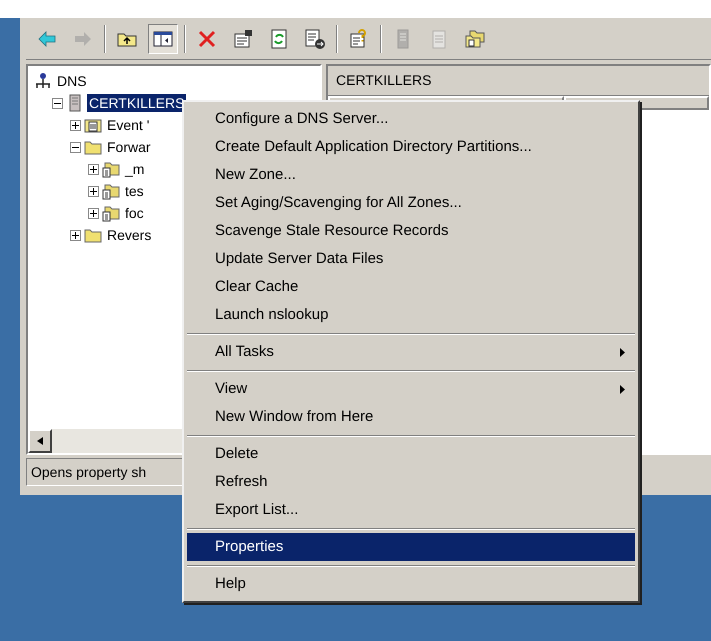 The image size is (711, 641). Describe the element at coordinates (134, 191) in the screenshot. I see `tree-item: tes` at that location.